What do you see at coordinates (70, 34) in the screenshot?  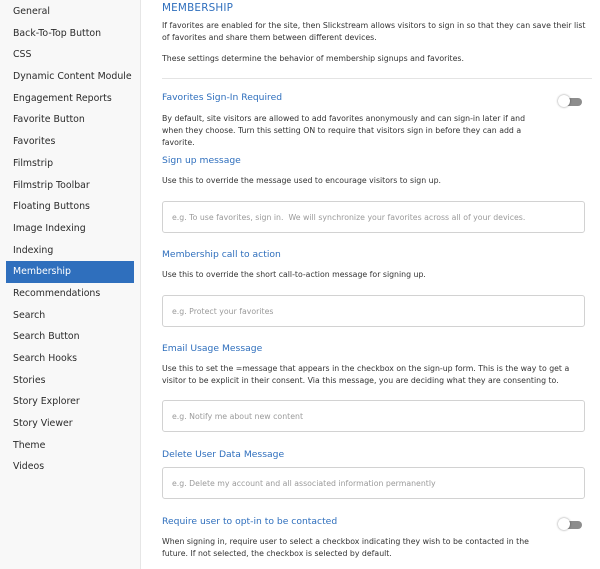 I see `sidebar-item-back-to-top-button: Back-To-Top Button` at bounding box center [70, 34].